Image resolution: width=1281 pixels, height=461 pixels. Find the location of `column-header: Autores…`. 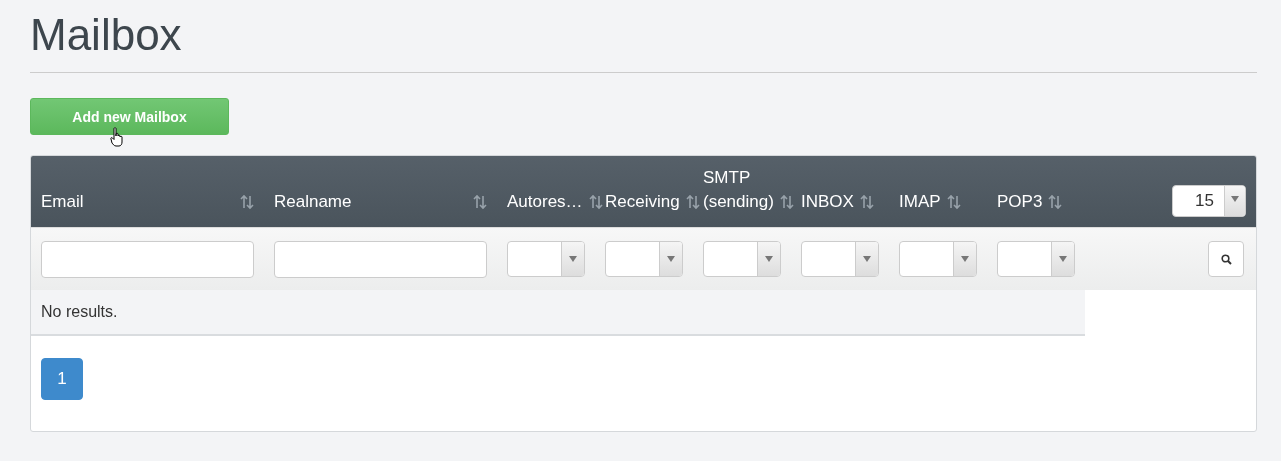

column-header: Autores… is located at coordinates (545, 202).